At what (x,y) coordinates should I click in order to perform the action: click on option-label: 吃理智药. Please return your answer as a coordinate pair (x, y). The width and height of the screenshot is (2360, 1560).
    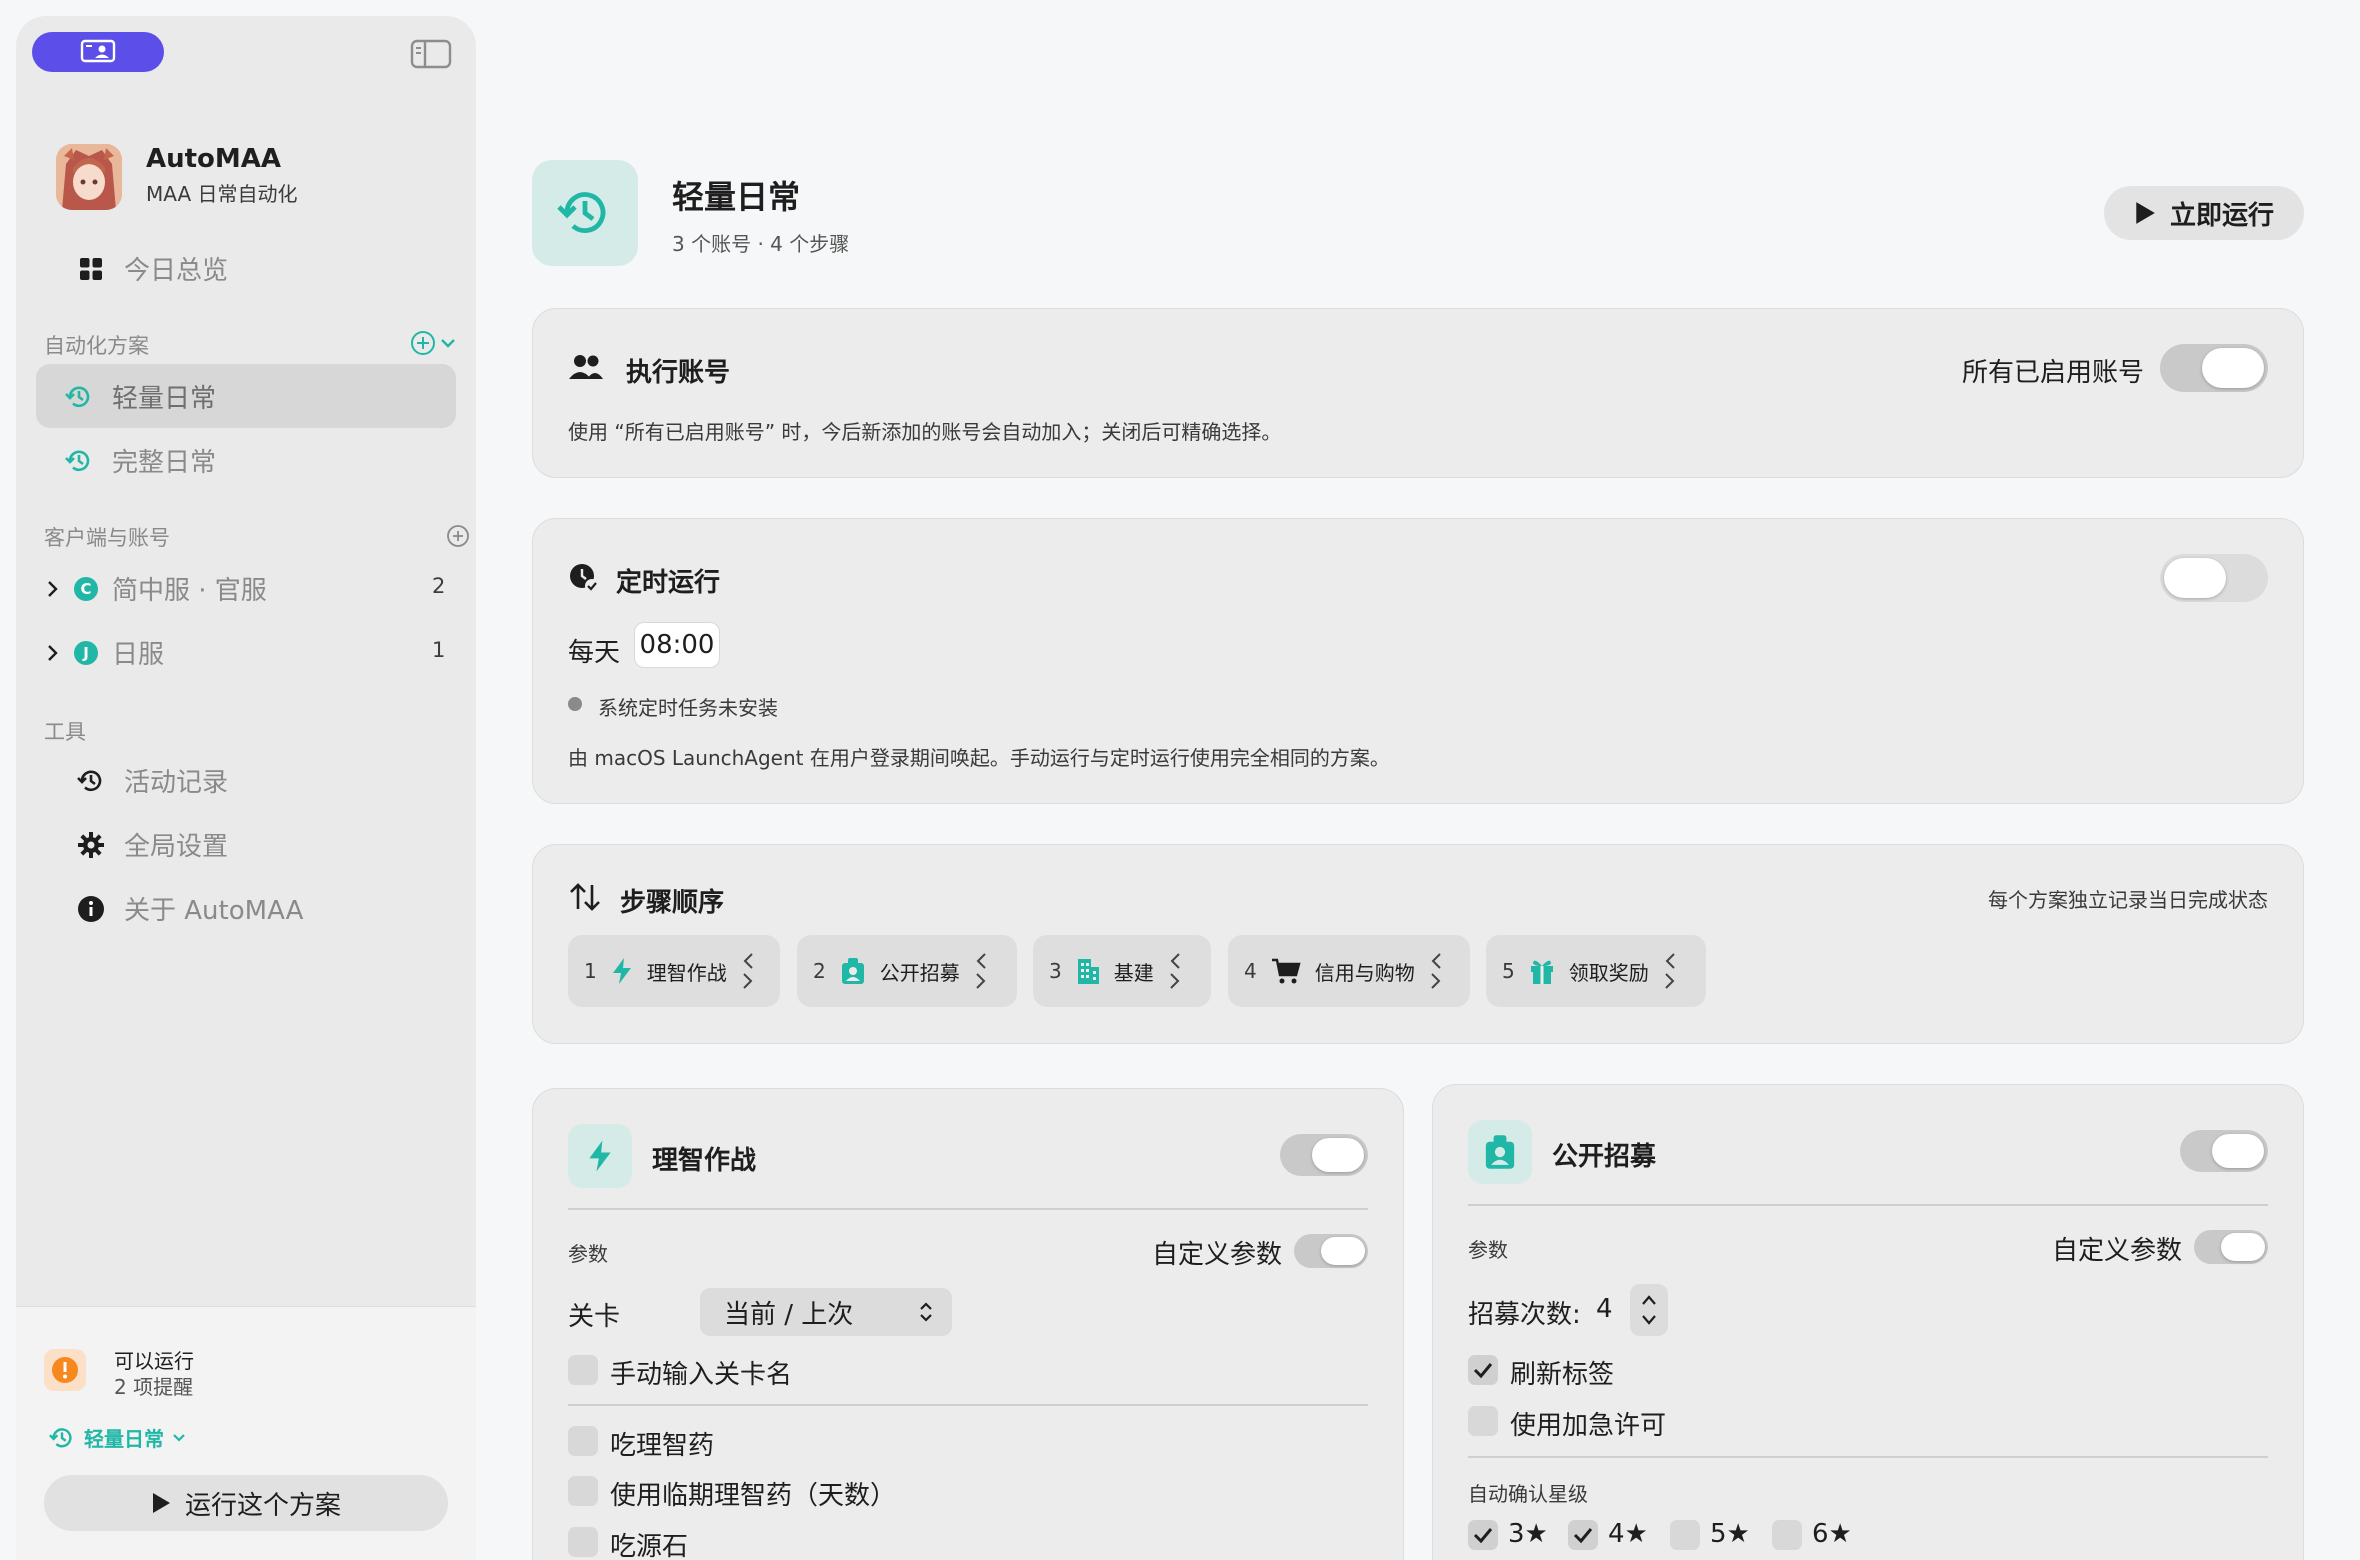
    Looking at the image, I should click on (662, 1446).